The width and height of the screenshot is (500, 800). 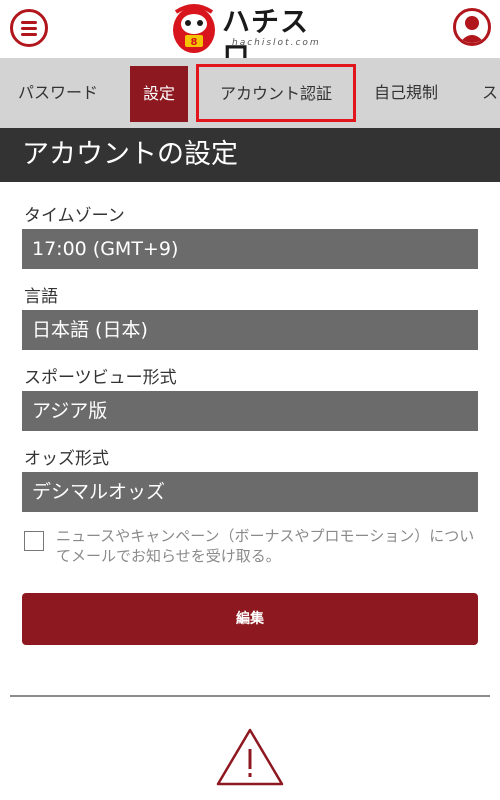 I want to click on user-icon, so click(x=472, y=27).